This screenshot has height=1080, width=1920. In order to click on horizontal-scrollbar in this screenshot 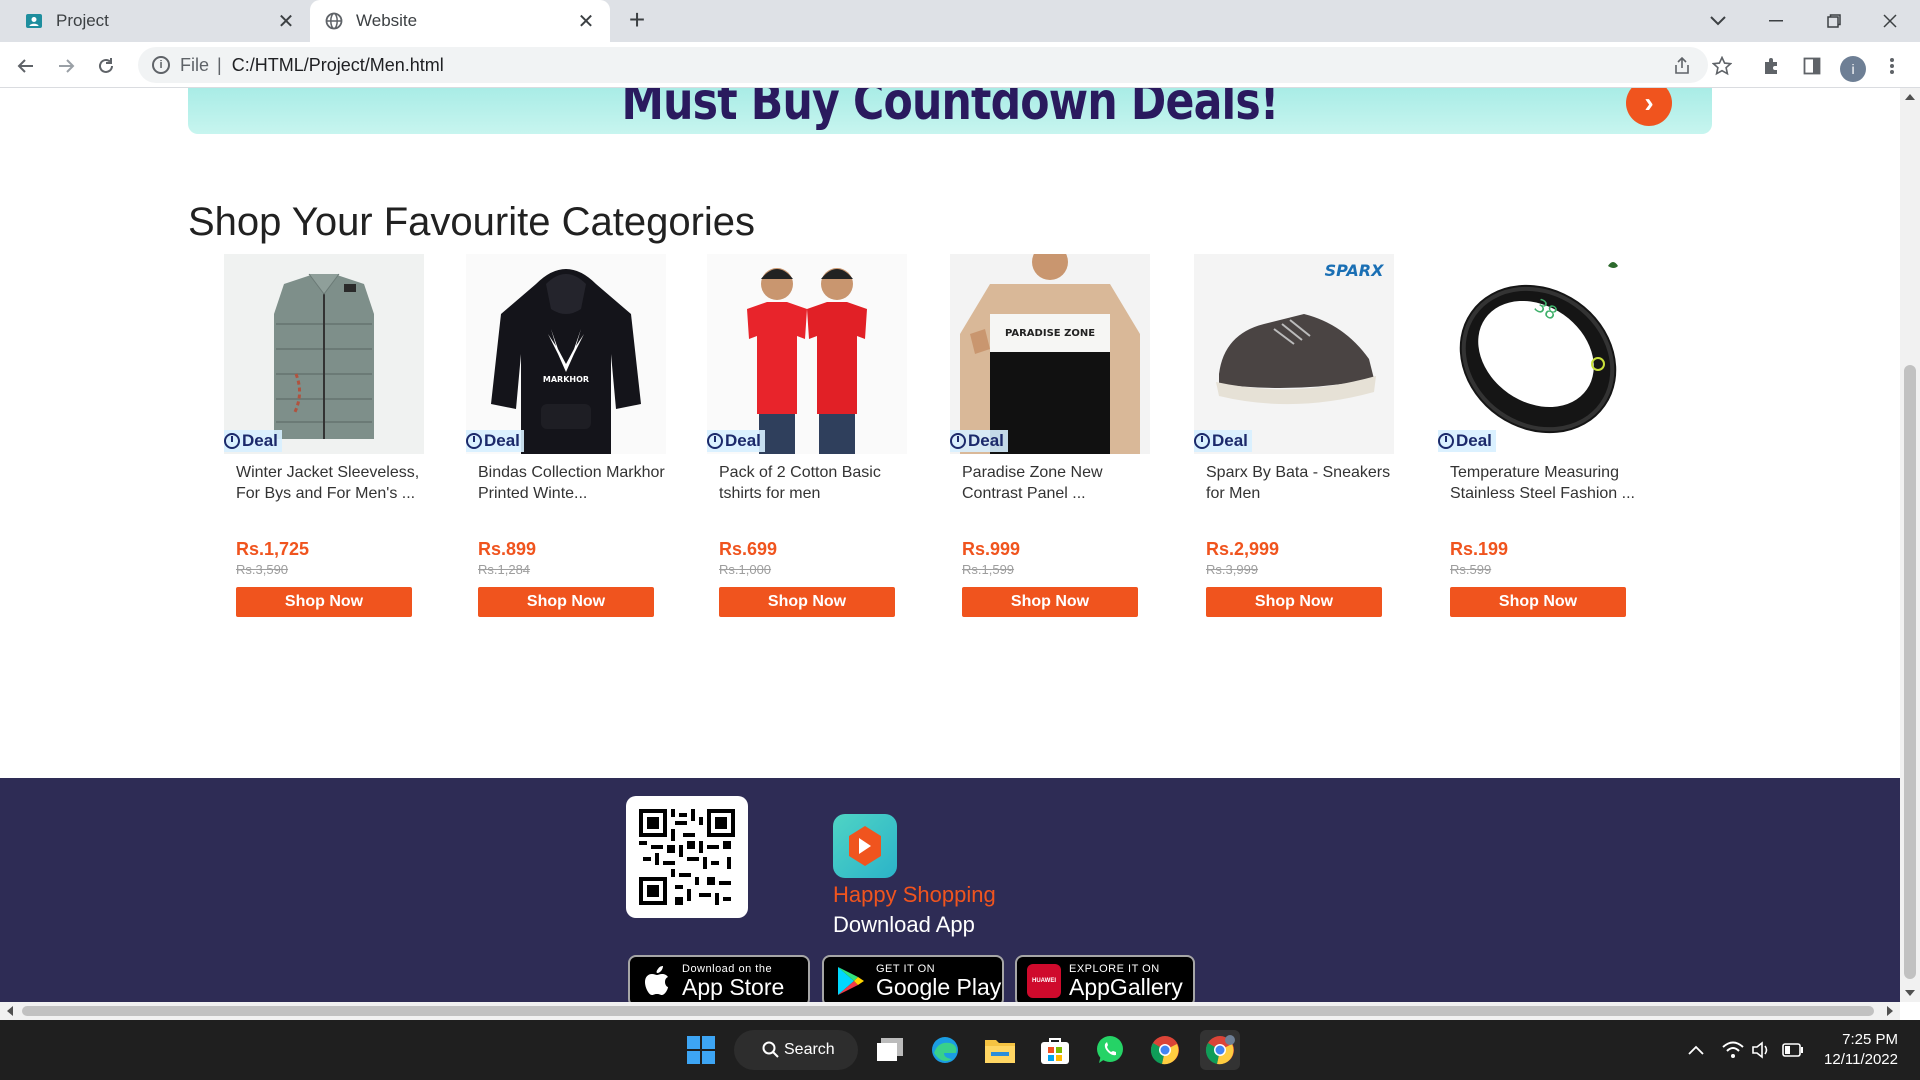, I will do `click(950, 1011)`.